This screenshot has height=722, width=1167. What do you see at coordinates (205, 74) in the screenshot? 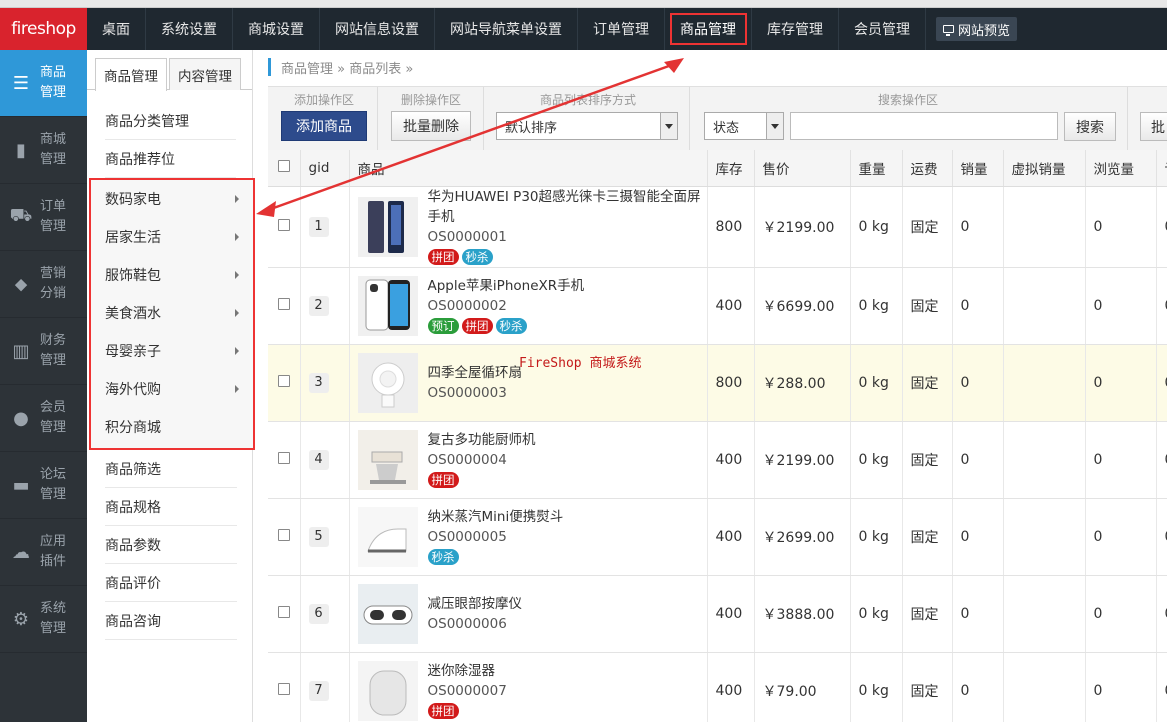
I see `tab-content-management: 内容管理` at bounding box center [205, 74].